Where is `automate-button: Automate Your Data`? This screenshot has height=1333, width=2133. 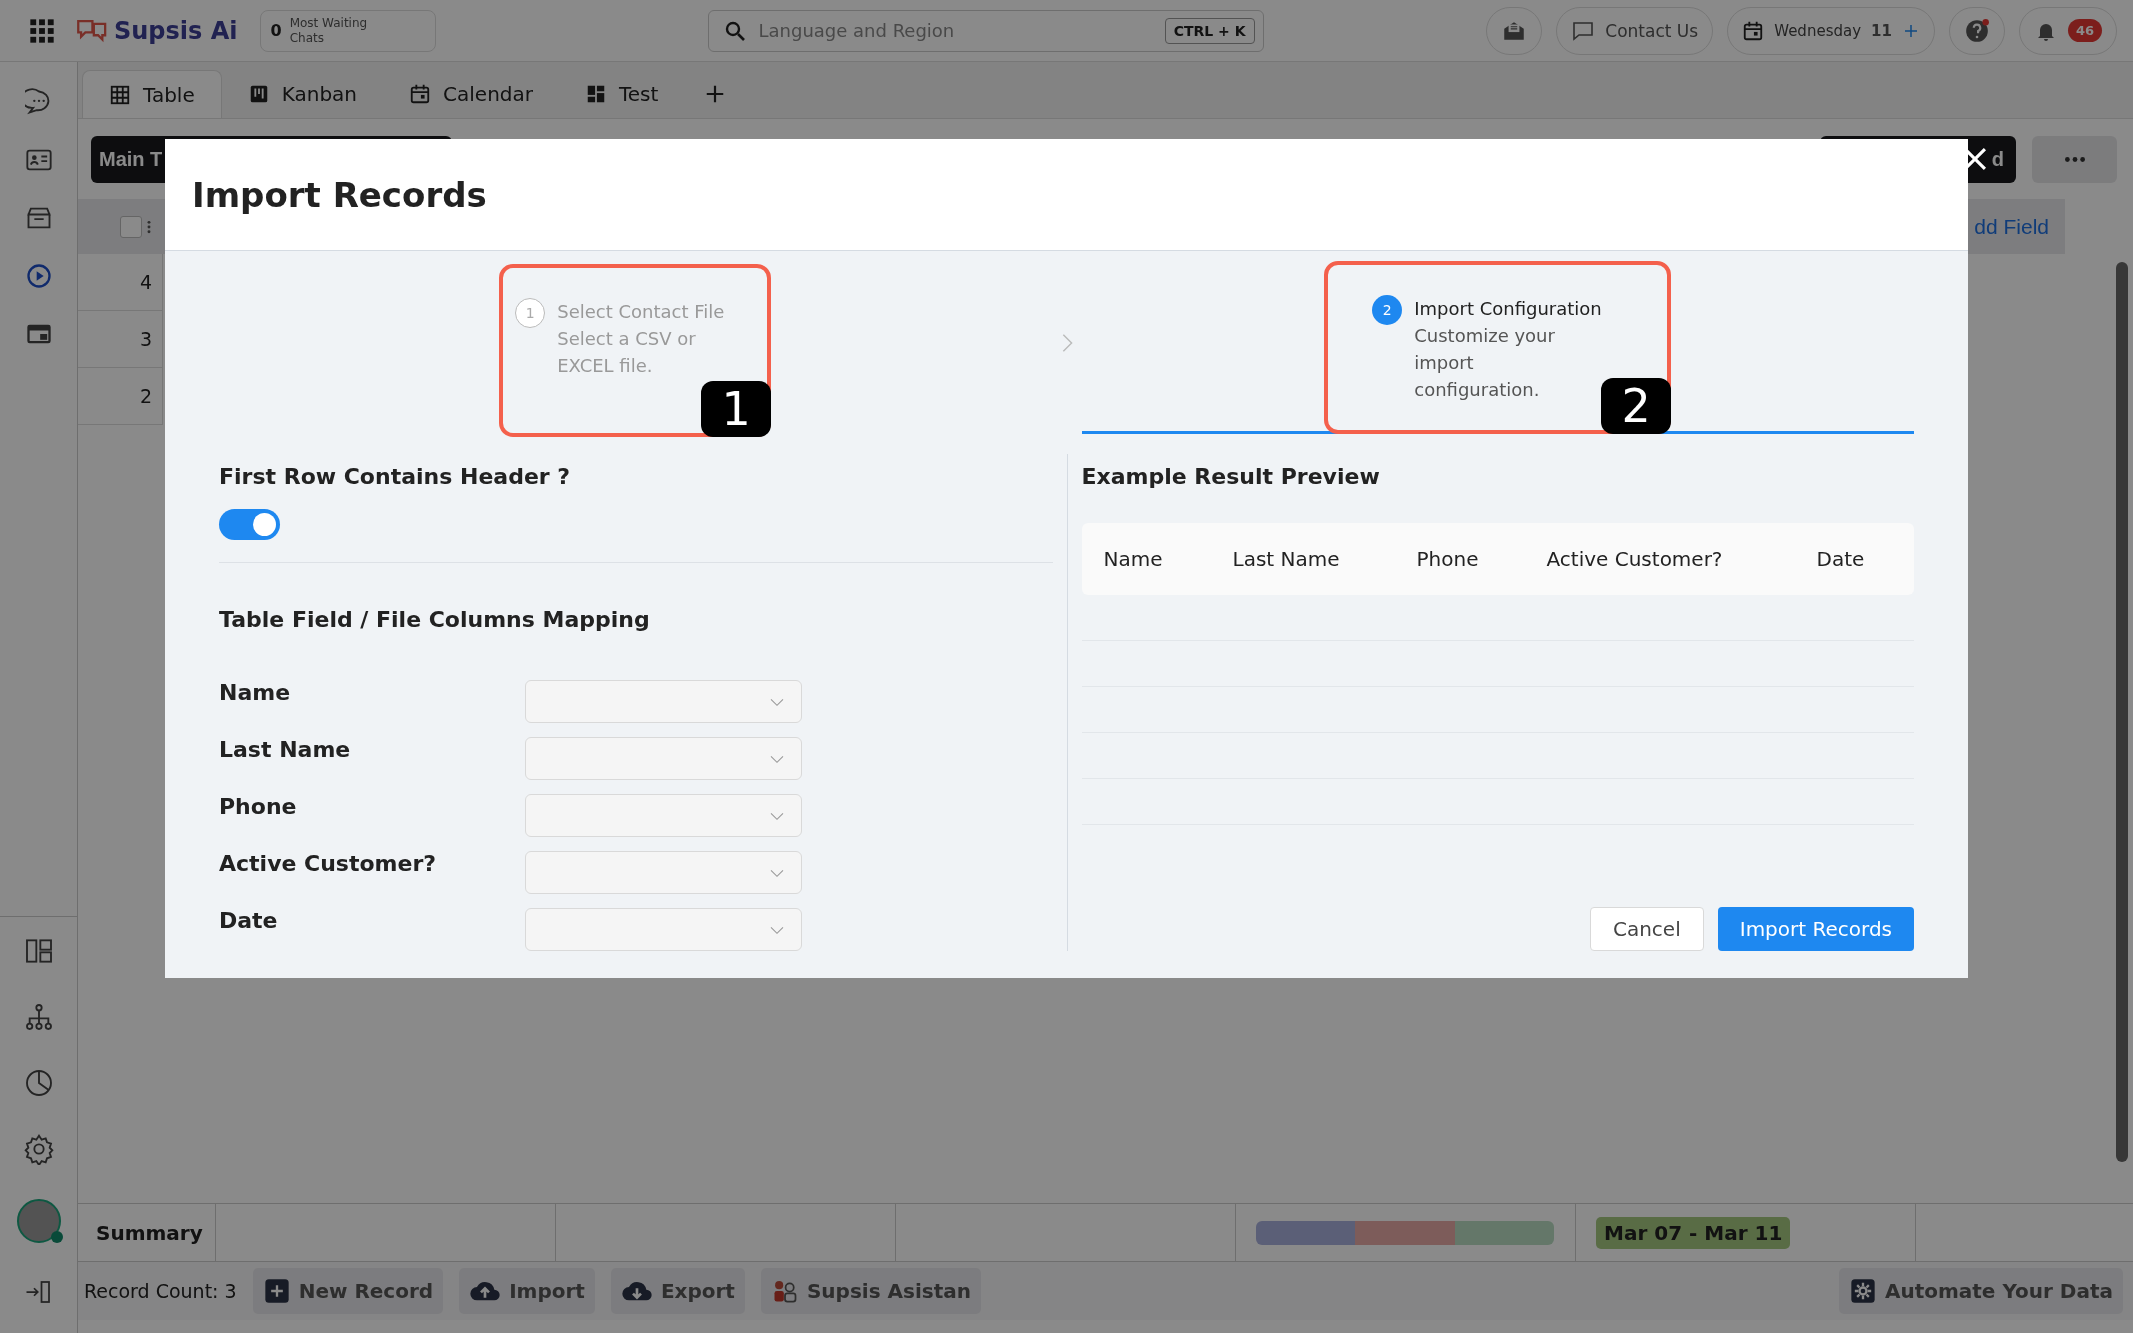
automate-button: Automate Your Data is located at coordinates (1980, 1291).